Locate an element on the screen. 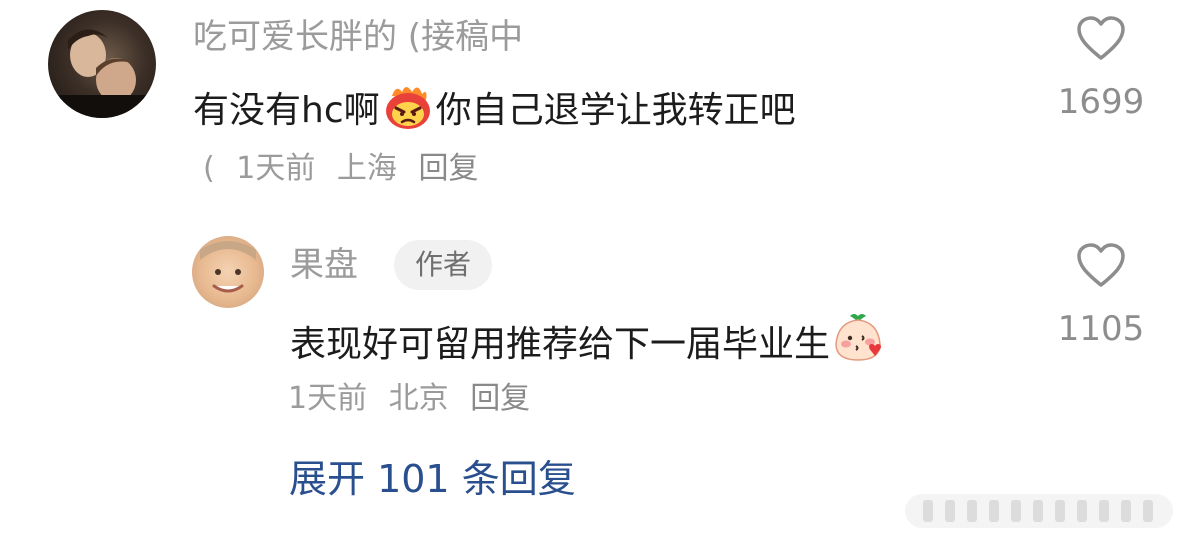  comment-text: 有没有hc啊 你自己退学让我转正吧 is located at coordinates (494, 107).